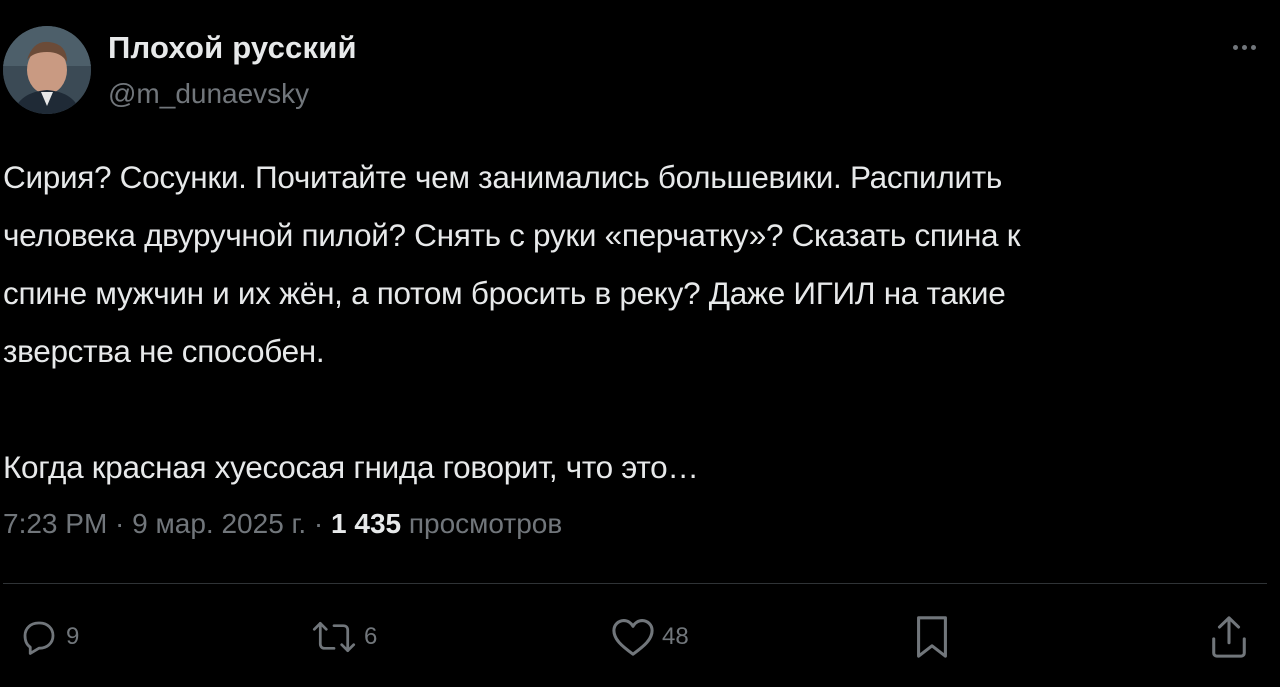  Describe the element at coordinates (482, 523) in the screenshot. I see `views-label: просмотров` at that location.